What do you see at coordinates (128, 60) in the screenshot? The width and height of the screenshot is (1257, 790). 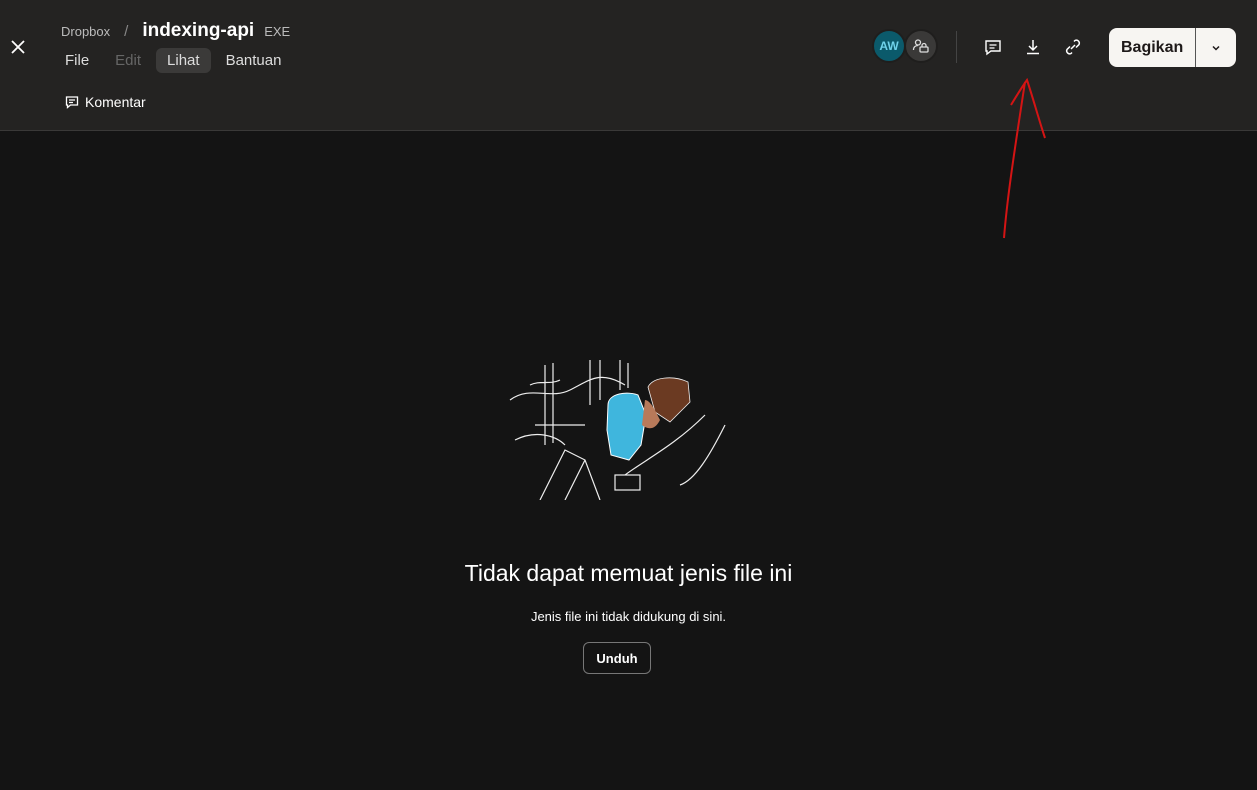 I see `menu-edit: Edit` at bounding box center [128, 60].